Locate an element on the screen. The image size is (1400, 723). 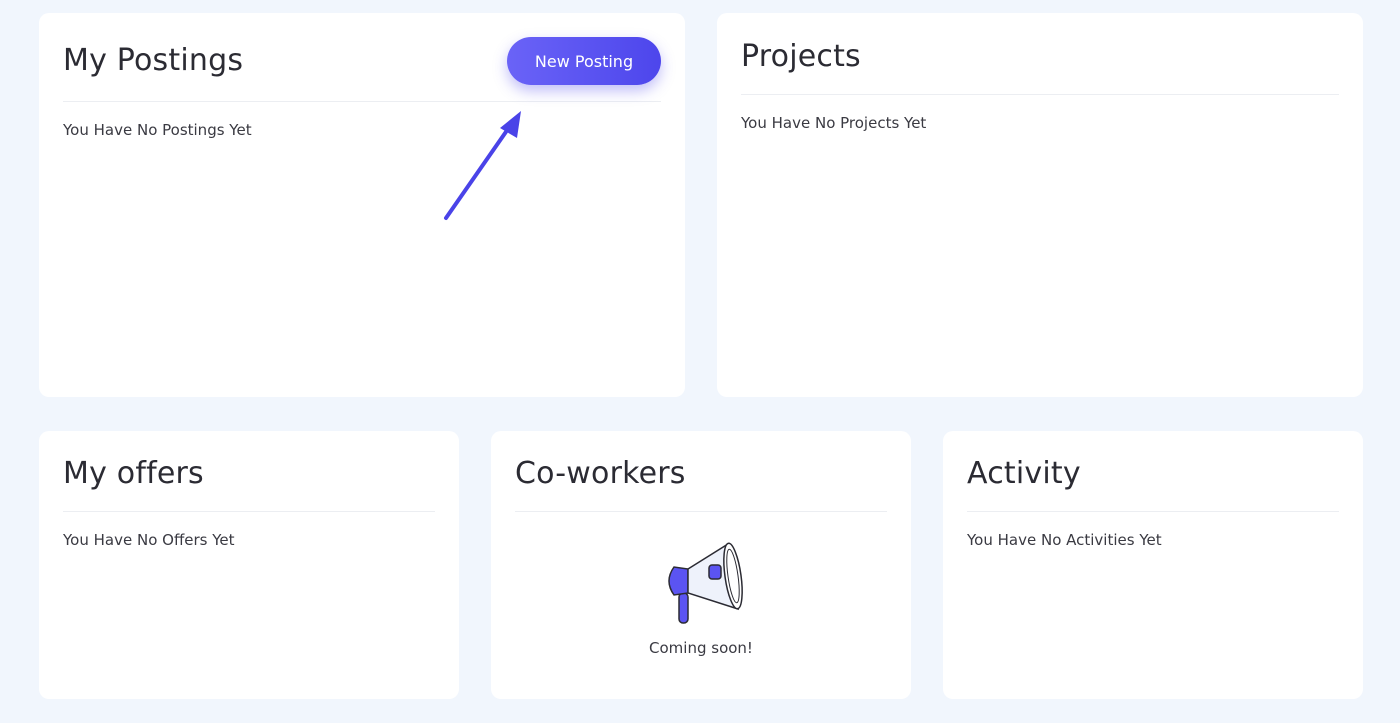
postings-title: My Postings is located at coordinates (153, 60).